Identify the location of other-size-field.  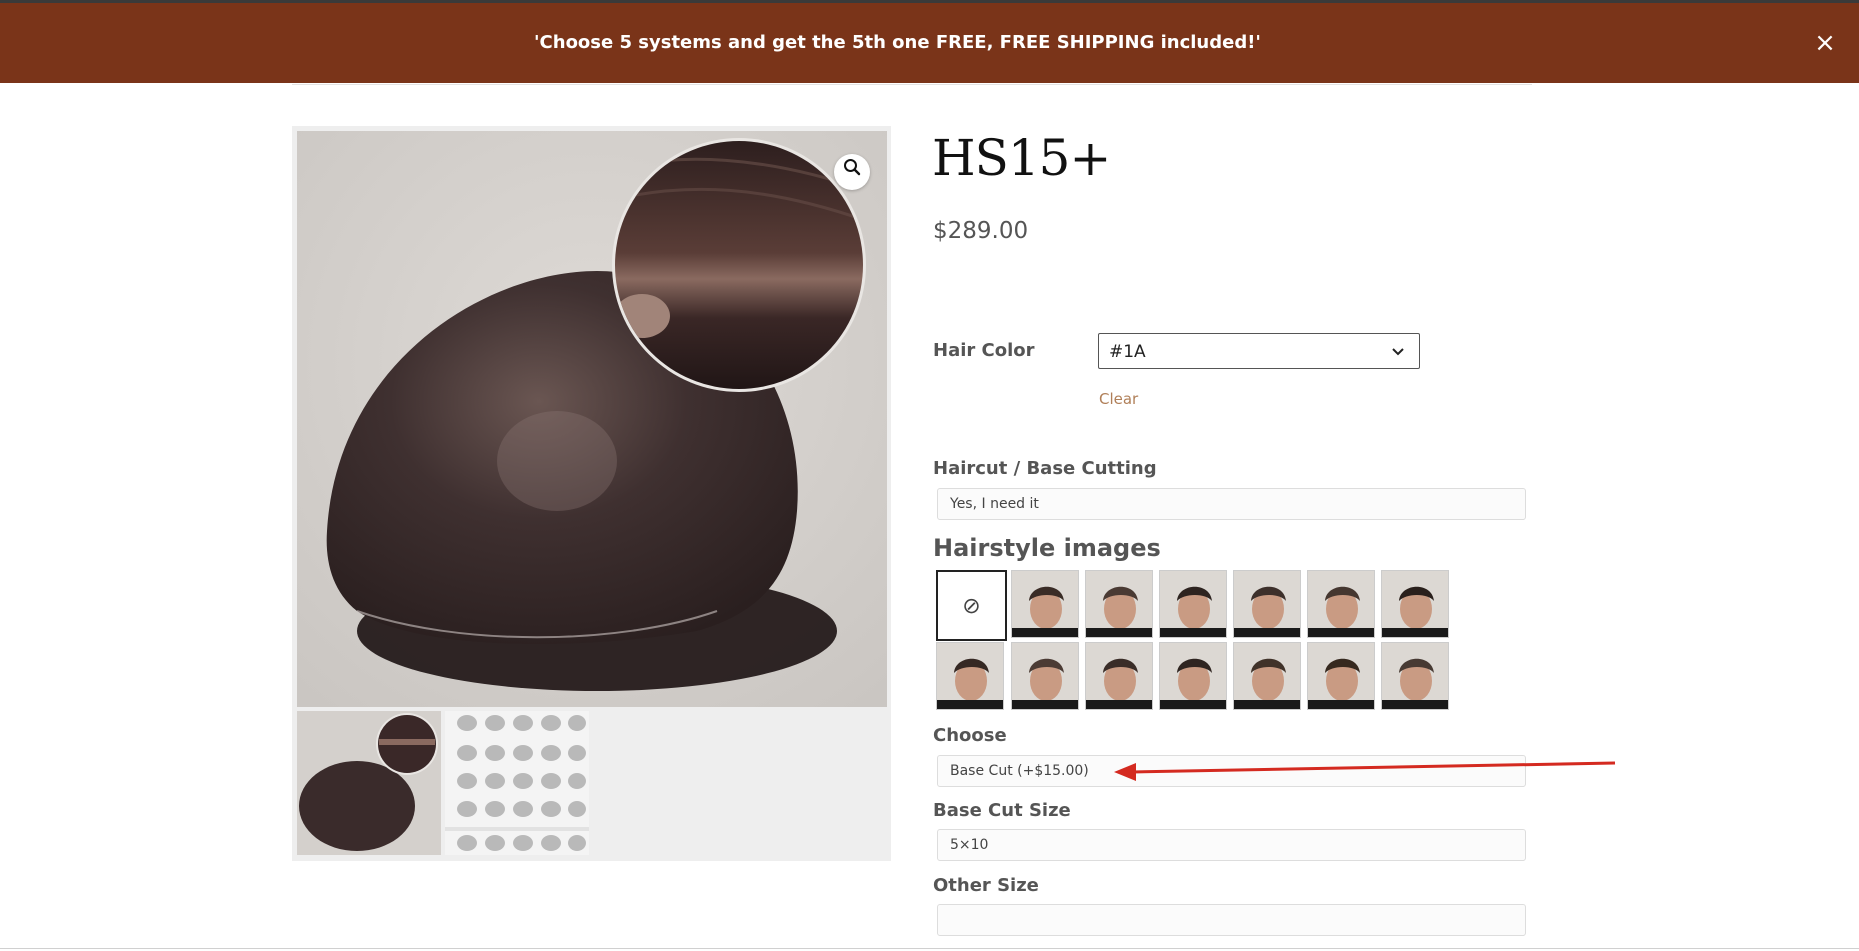
(1231, 920).